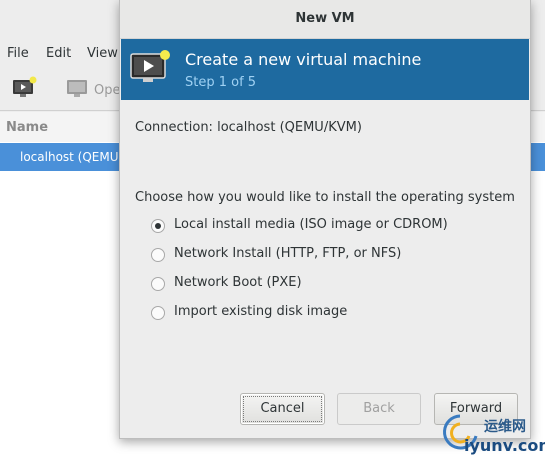 The image size is (545, 464). I want to click on watermark-line1: 运维网, so click(505, 427).